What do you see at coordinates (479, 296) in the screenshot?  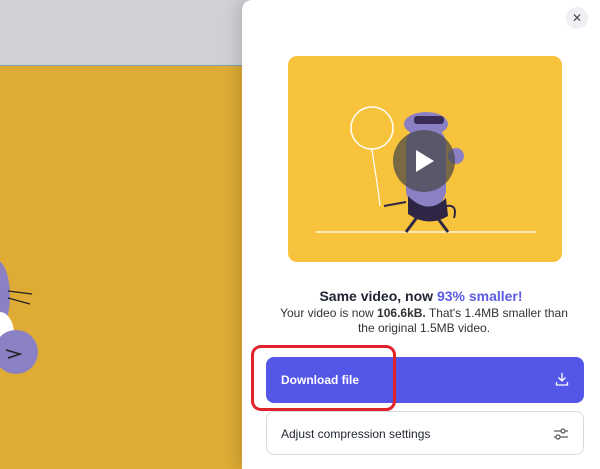 I see `headline-accent: 93% smaller!` at bounding box center [479, 296].